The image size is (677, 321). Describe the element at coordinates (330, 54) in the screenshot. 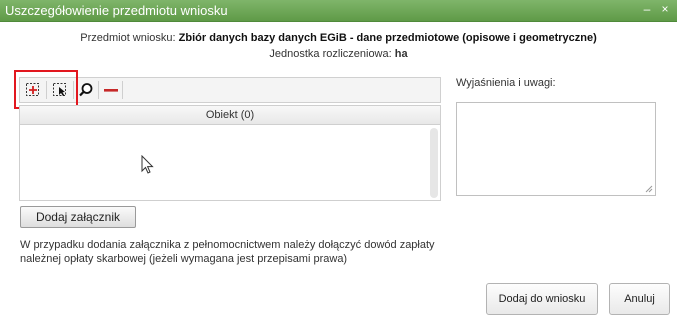

I see `unit-label: Jednostka rozliczeniowa:` at that location.